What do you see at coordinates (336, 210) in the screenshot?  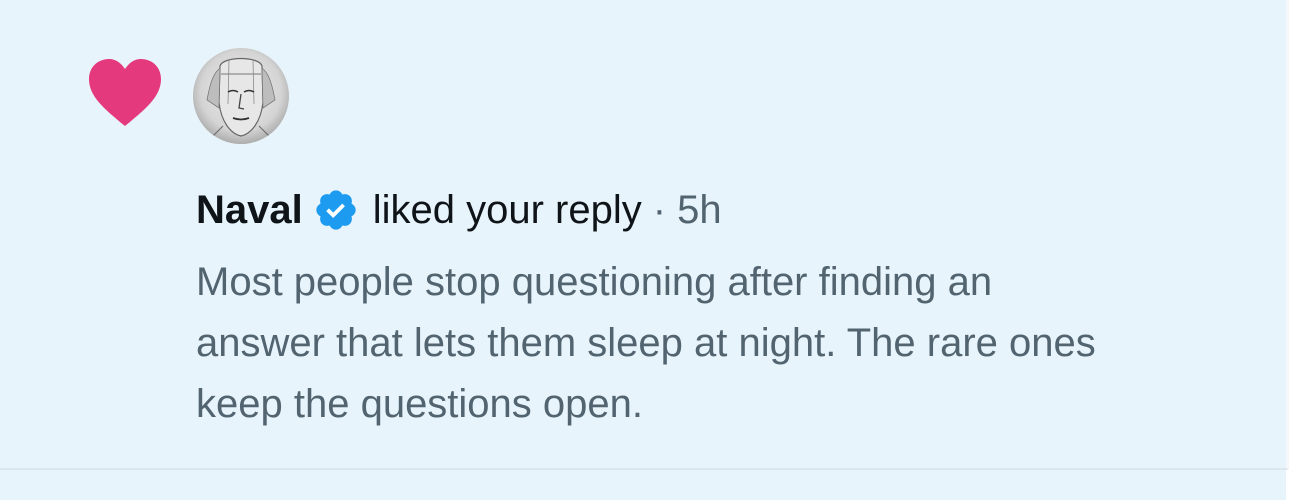 I see `verified-badge-icon` at bounding box center [336, 210].